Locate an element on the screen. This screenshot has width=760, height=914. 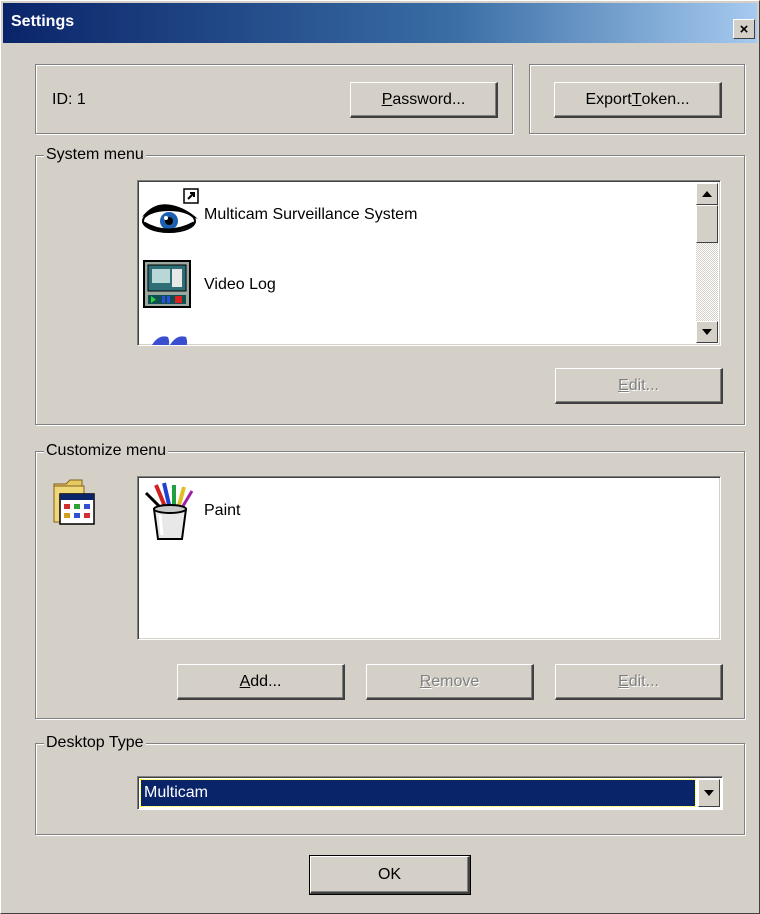
list-item-label: Multicam Surveillance System is located at coordinates (311, 214).